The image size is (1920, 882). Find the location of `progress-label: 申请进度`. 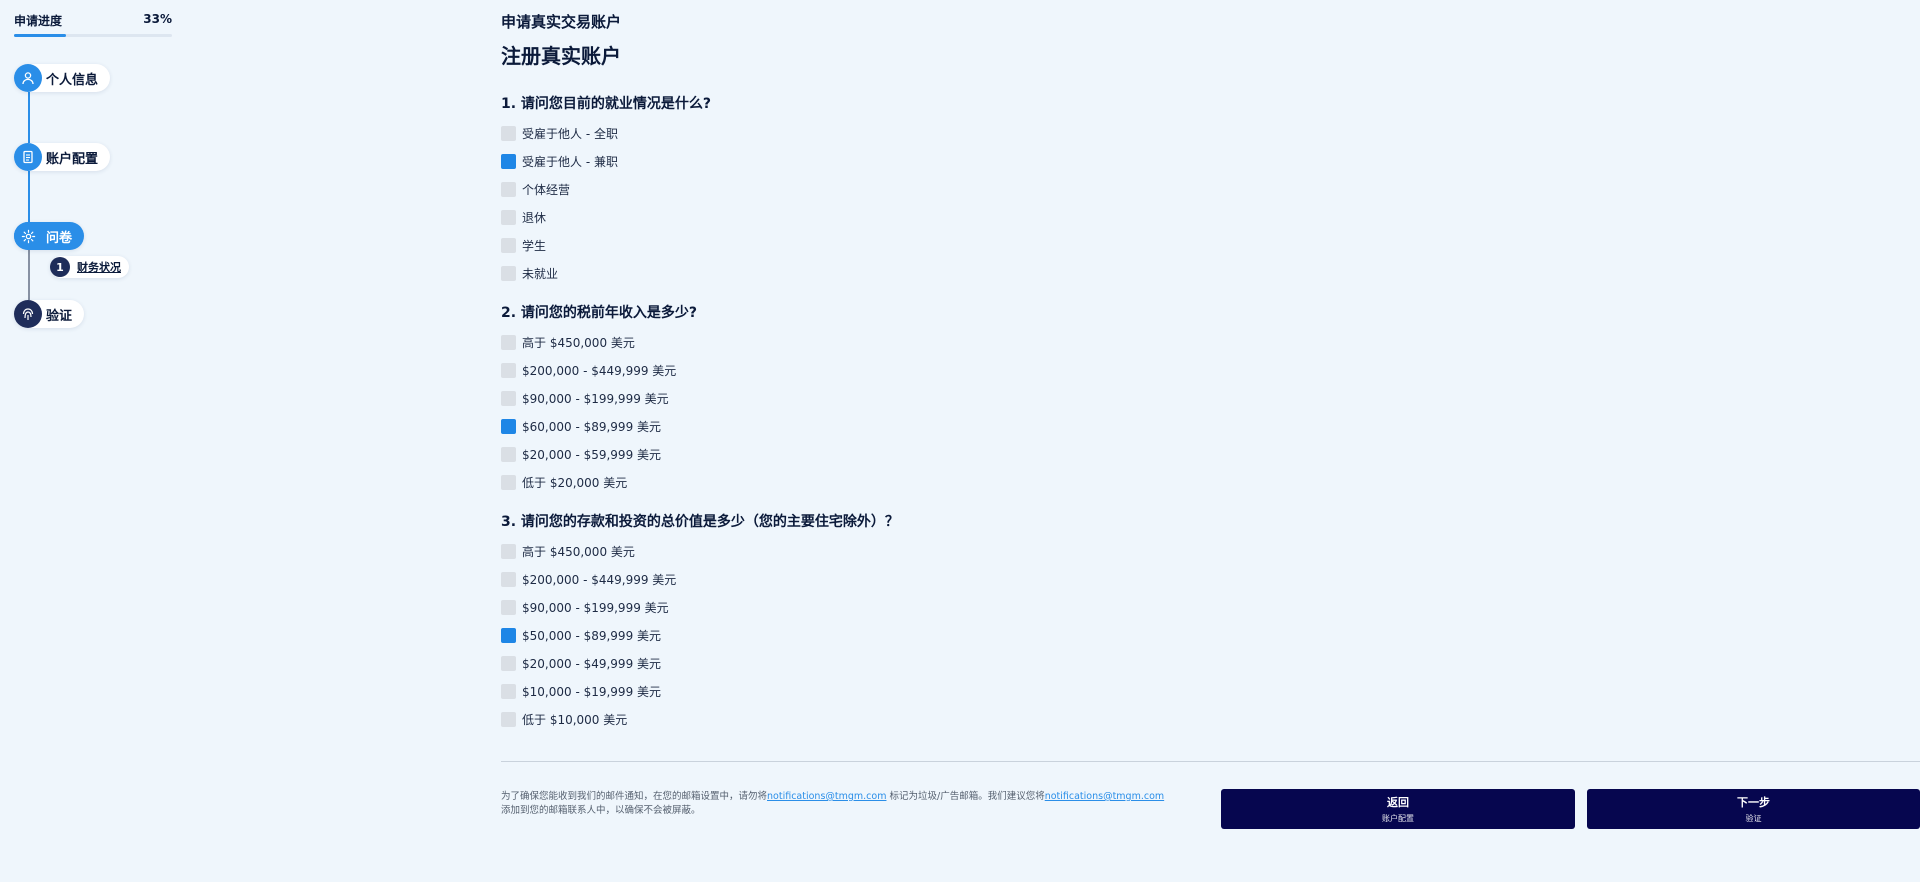

progress-label: 申请进度 is located at coordinates (38, 21).